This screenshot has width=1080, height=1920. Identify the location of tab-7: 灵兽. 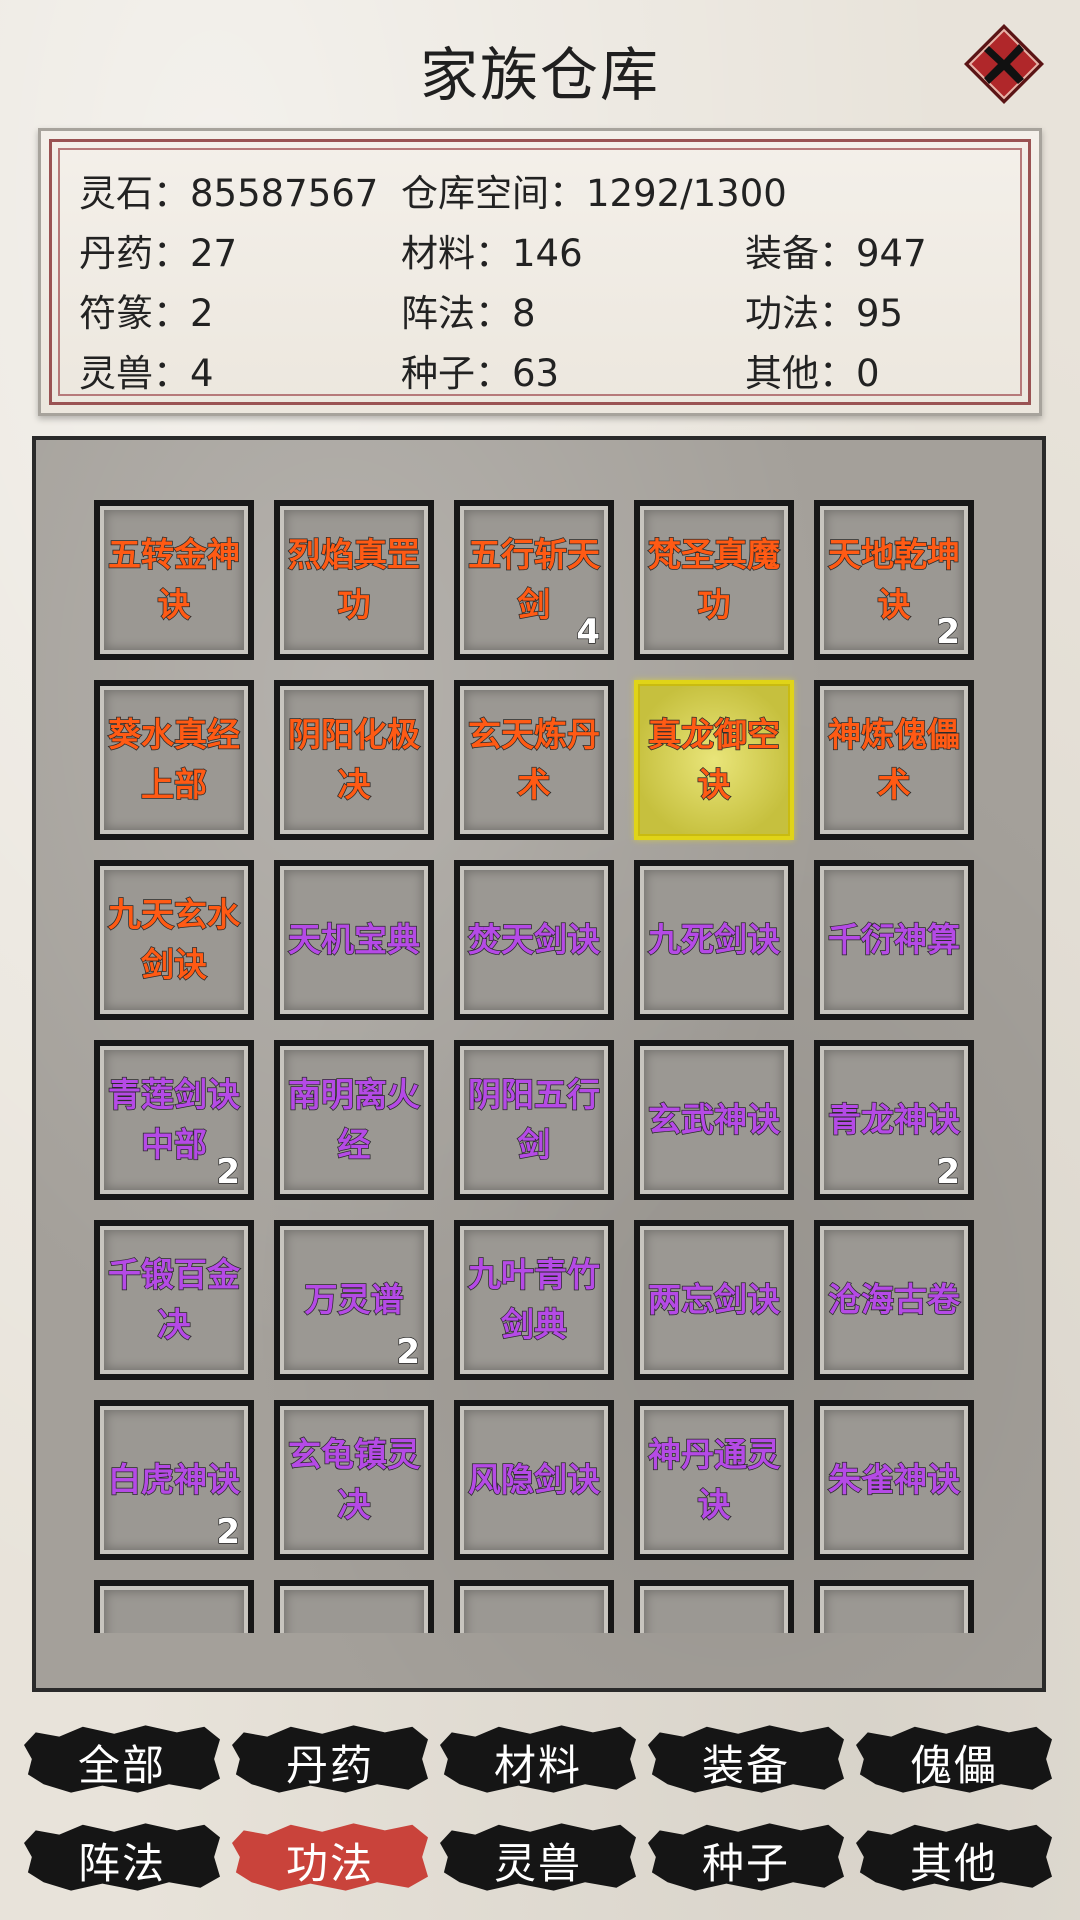
(538, 1857).